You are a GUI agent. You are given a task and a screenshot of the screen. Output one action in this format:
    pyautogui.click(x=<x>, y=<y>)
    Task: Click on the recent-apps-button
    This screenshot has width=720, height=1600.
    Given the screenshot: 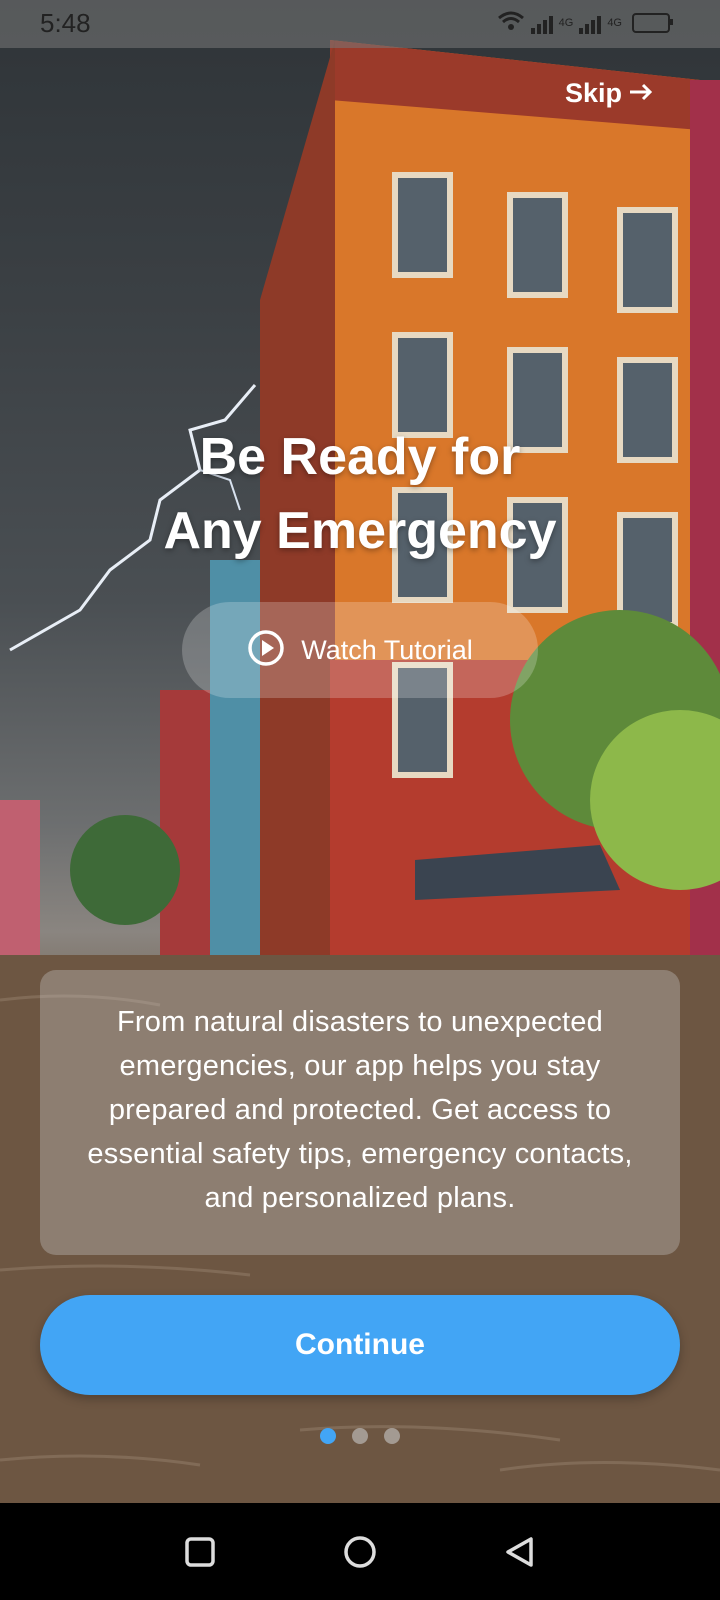 What is the action you would take?
    pyautogui.click(x=200, y=1552)
    